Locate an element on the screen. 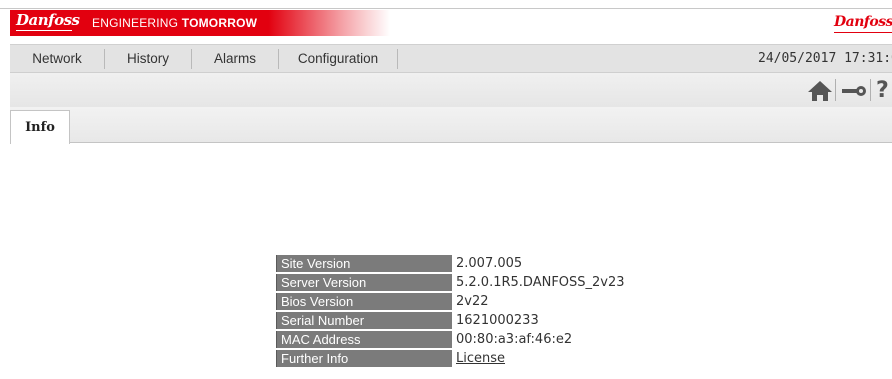 This screenshot has width=892, height=379. tab-bar is located at coordinates (451, 125).